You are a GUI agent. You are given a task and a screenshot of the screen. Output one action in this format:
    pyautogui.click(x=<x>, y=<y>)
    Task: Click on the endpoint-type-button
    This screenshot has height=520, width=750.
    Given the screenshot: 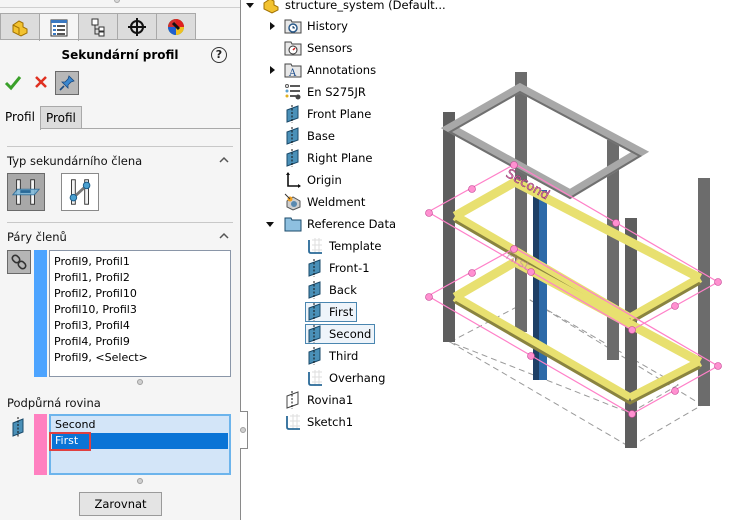 What is the action you would take?
    pyautogui.click(x=80, y=192)
    